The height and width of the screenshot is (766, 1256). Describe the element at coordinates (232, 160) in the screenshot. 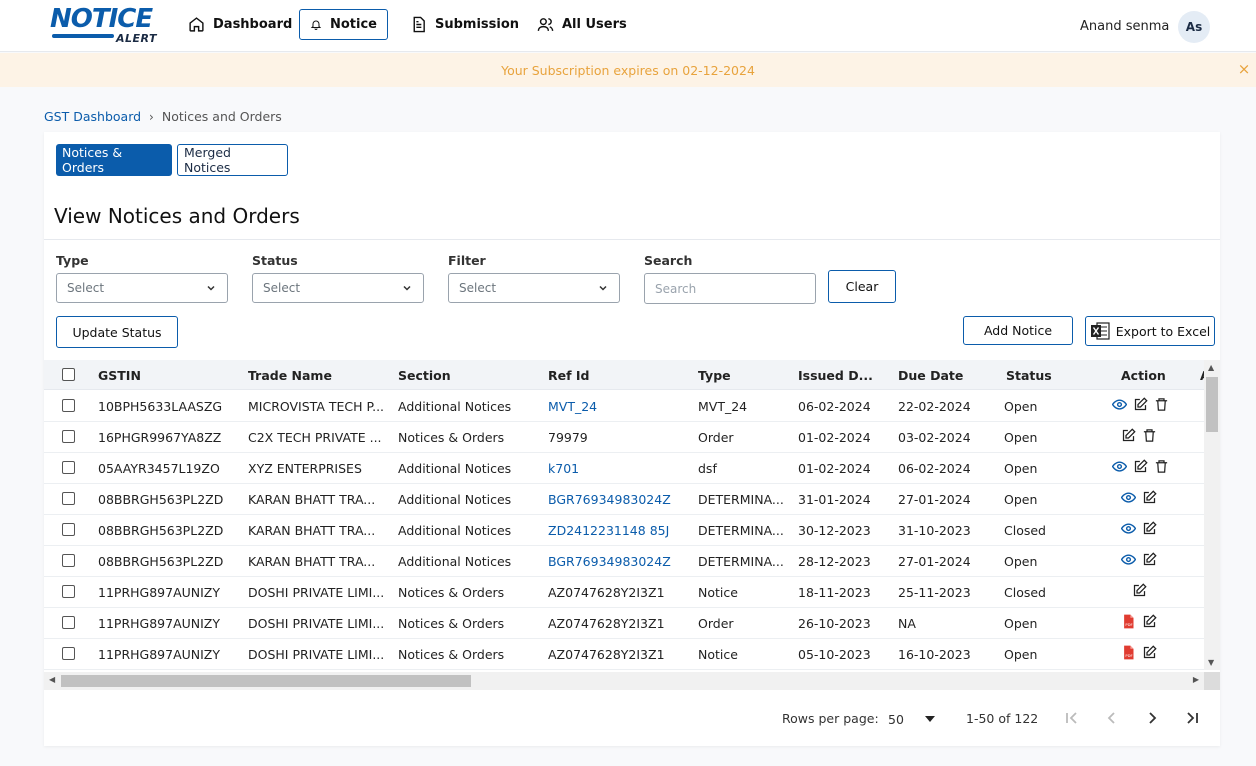

I see `tab-merged-notices: Merged Notices` at that location.